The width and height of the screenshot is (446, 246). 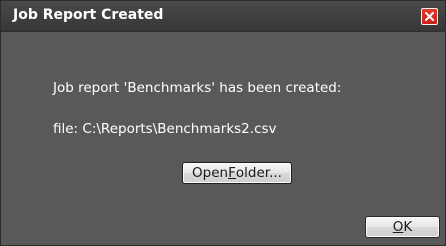 I want to click on open-folder-mnemonic: F, so click(x=232, y=173).